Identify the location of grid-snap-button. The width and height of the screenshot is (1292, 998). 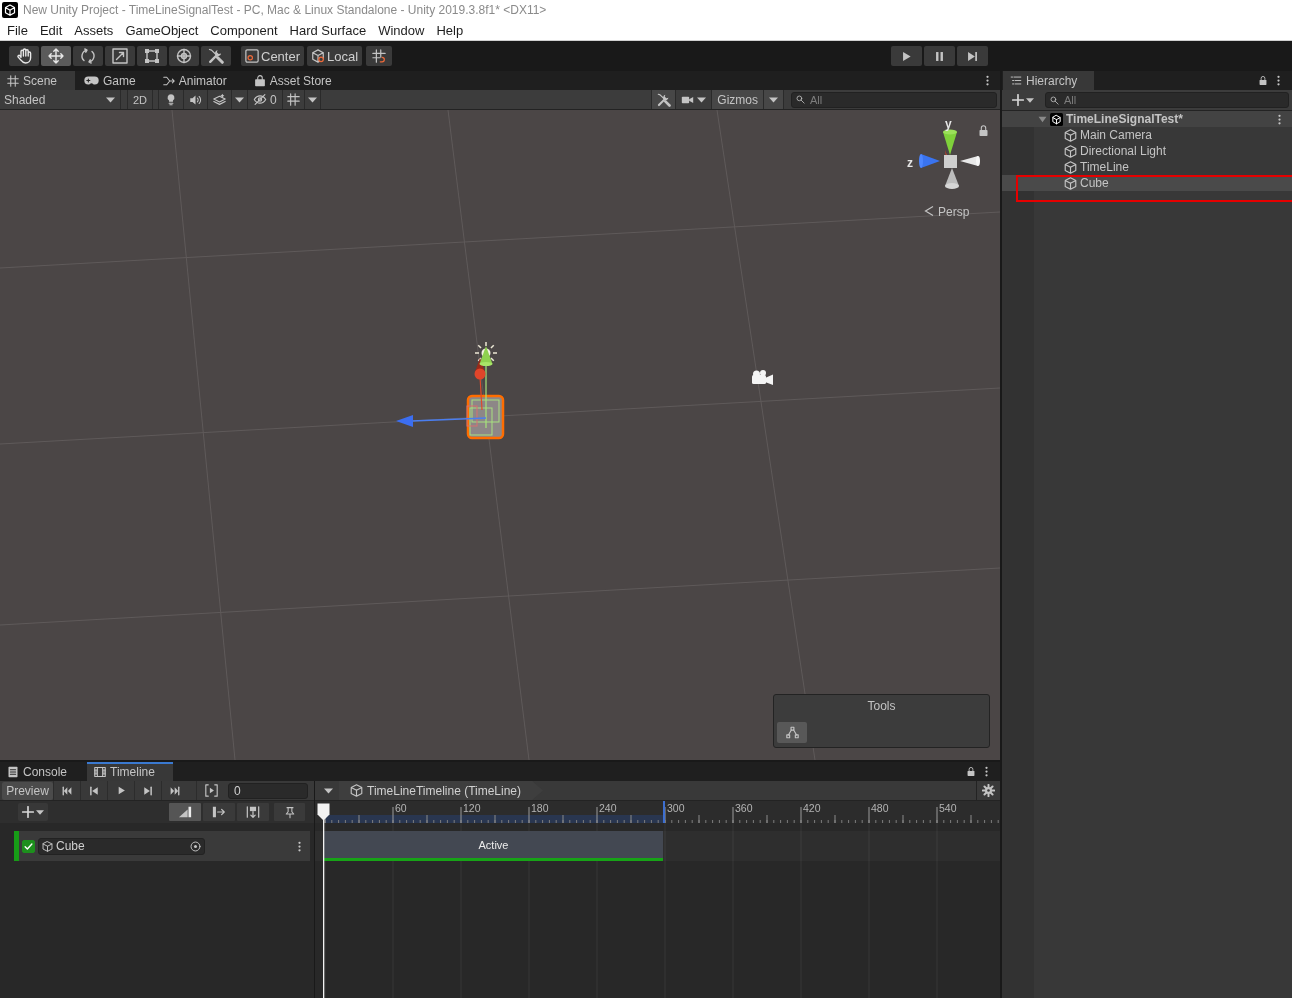
(379, 56).